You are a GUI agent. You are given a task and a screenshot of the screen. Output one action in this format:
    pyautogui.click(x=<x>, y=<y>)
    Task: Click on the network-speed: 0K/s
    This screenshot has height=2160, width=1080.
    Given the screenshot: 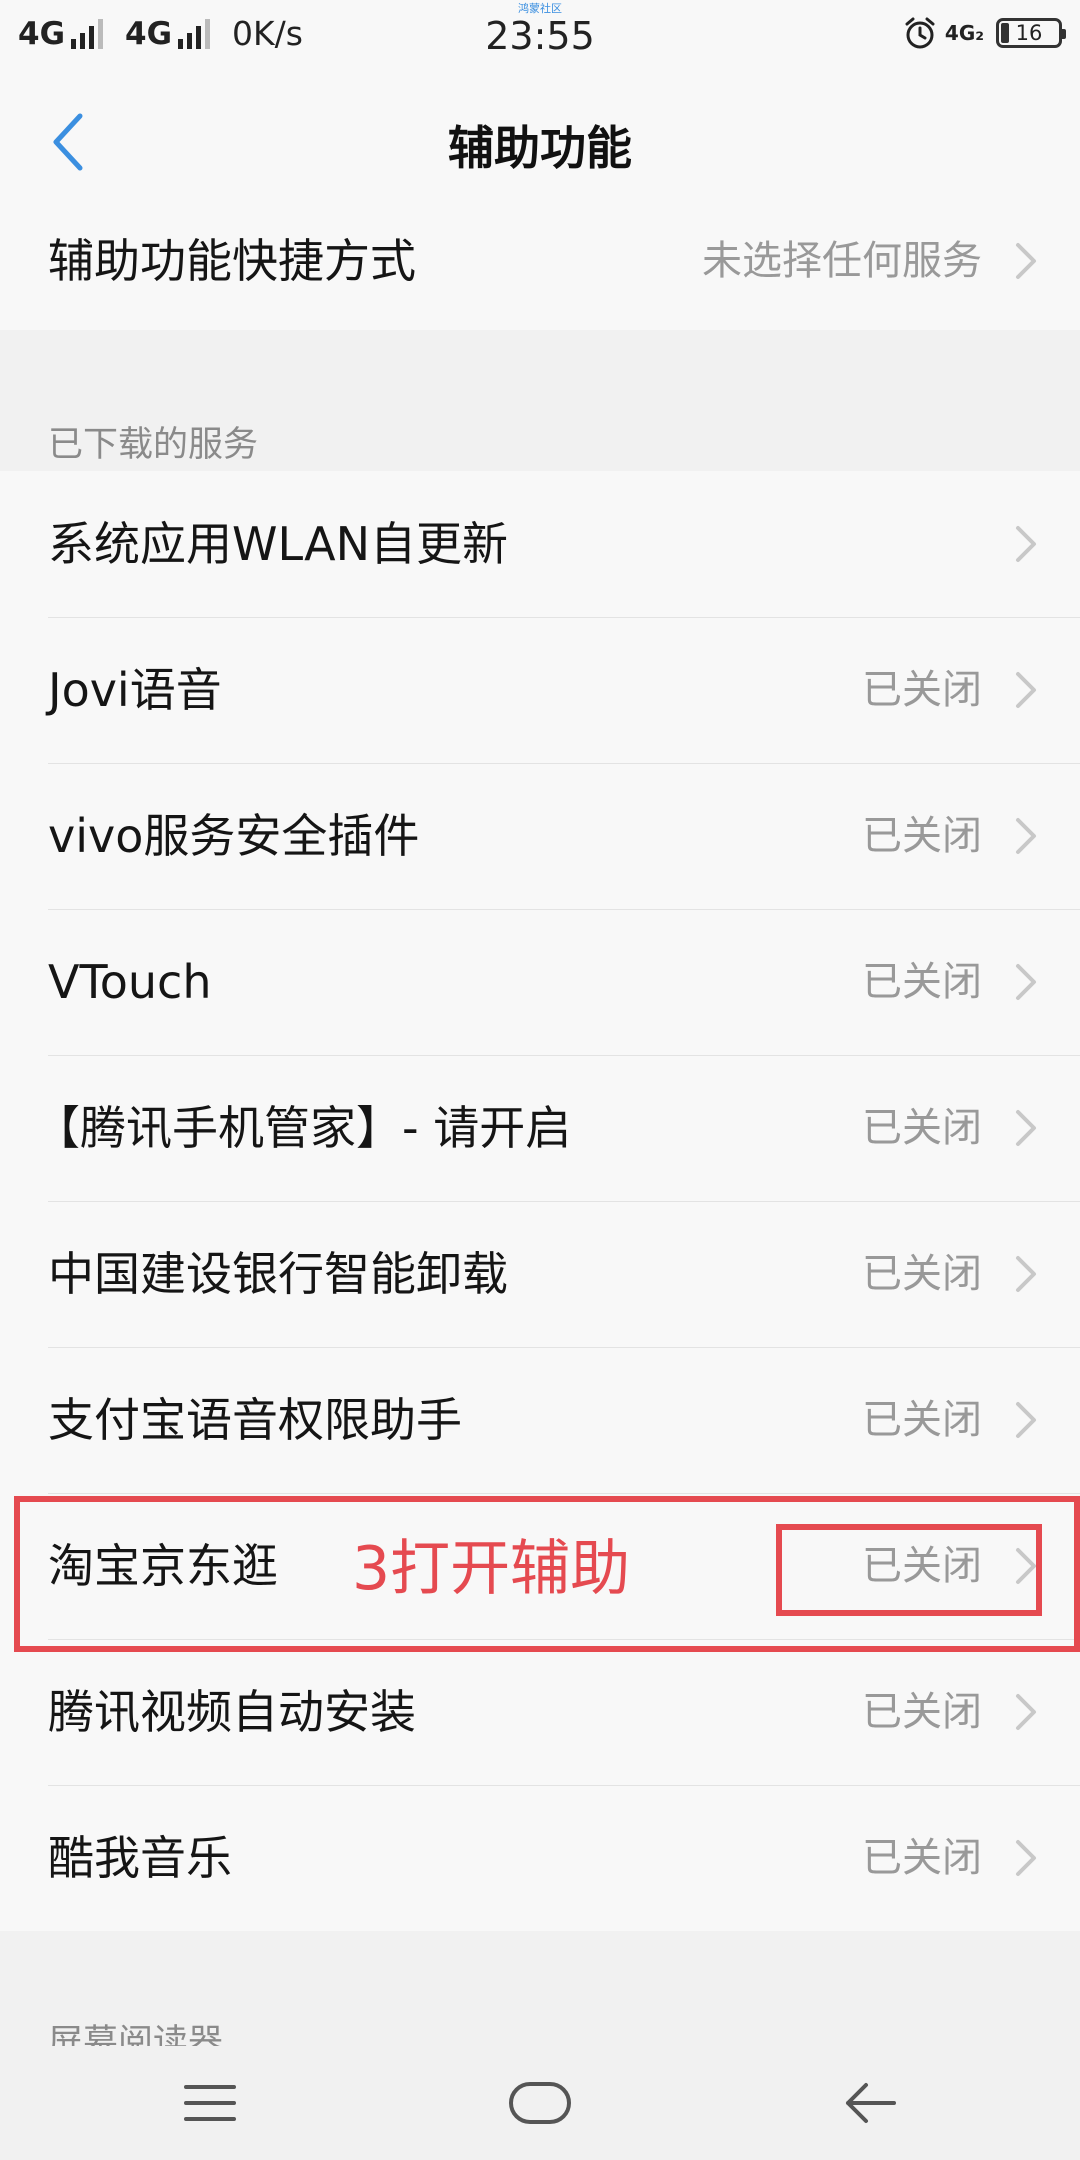 What is the action you would take?
    pyautogui.click(x=267, y=33)
    